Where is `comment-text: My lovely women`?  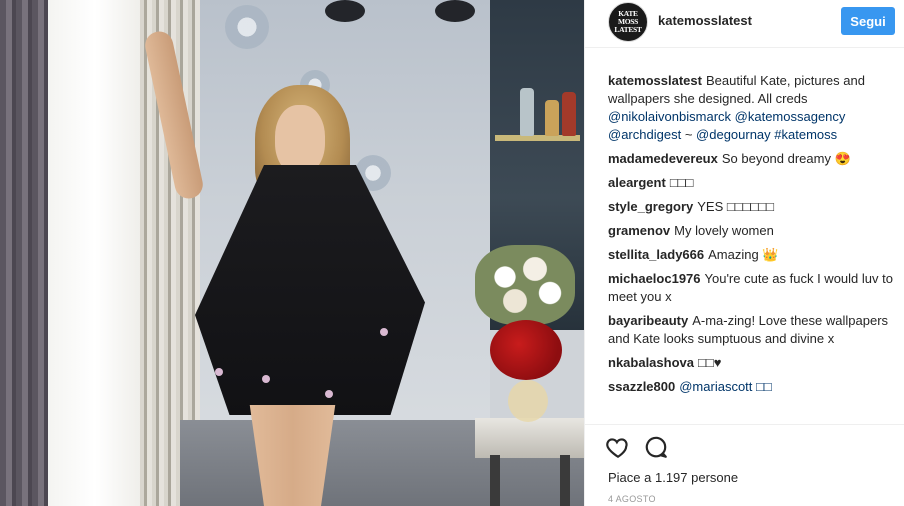
comment-text: My lovely women is located at coordinates (724, 230).